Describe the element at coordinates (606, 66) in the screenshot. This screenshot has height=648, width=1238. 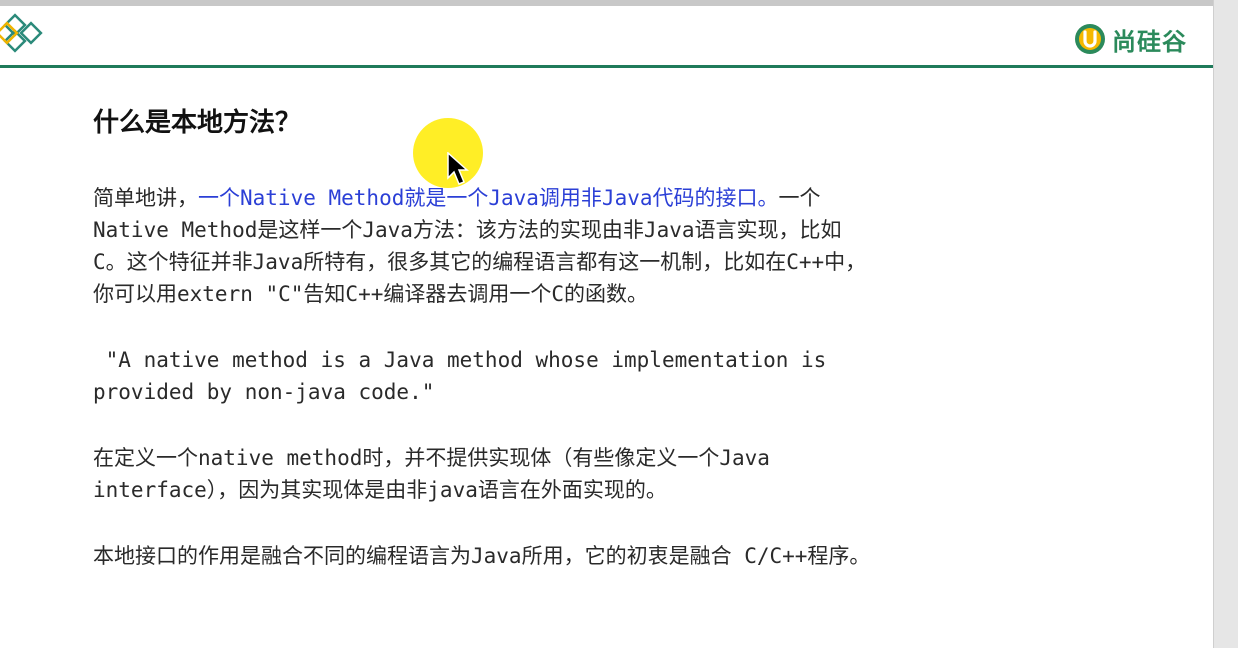
I see `header-divider` at that location.